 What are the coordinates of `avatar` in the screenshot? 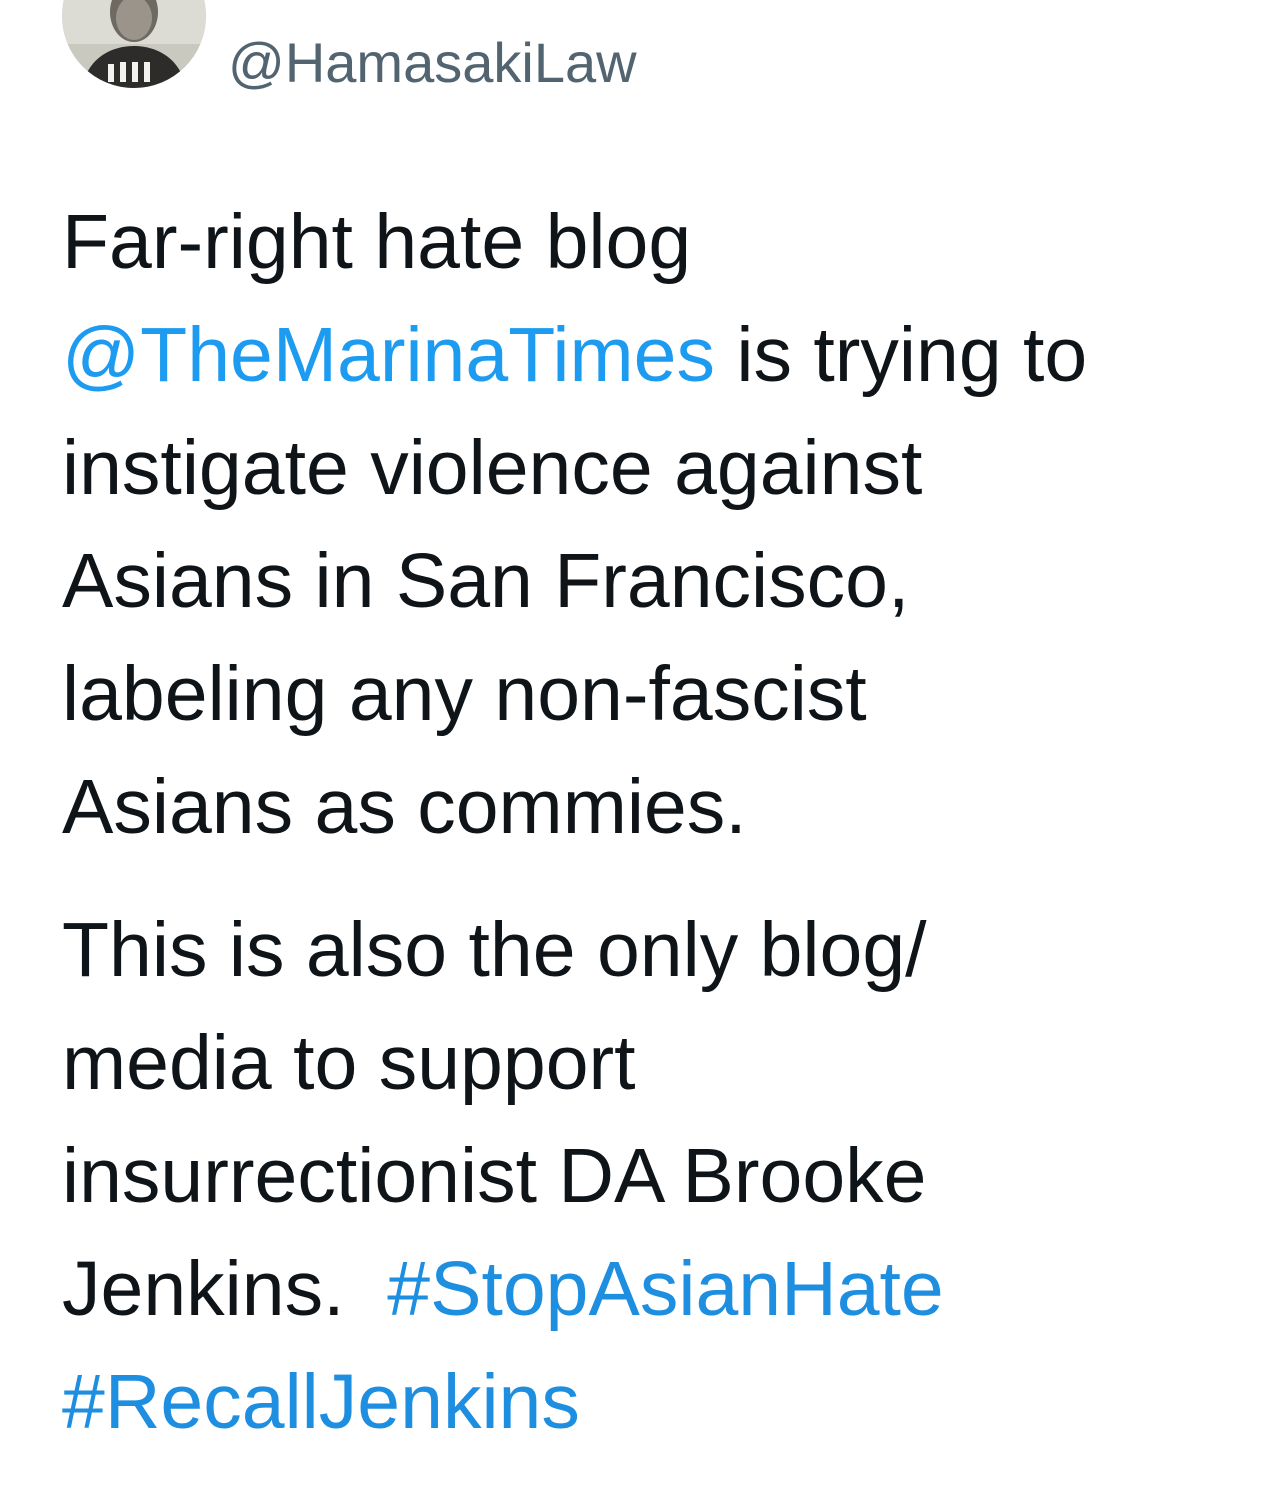 It's located at (134, 44).